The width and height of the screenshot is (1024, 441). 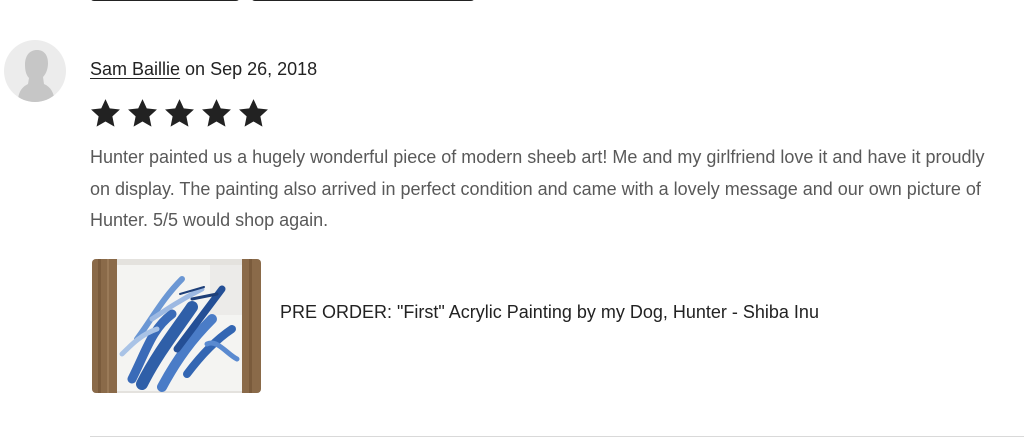 What do you see at coordinates (557, 436) in the screenshot?
I see `divider` at bounding box center [557, 436].